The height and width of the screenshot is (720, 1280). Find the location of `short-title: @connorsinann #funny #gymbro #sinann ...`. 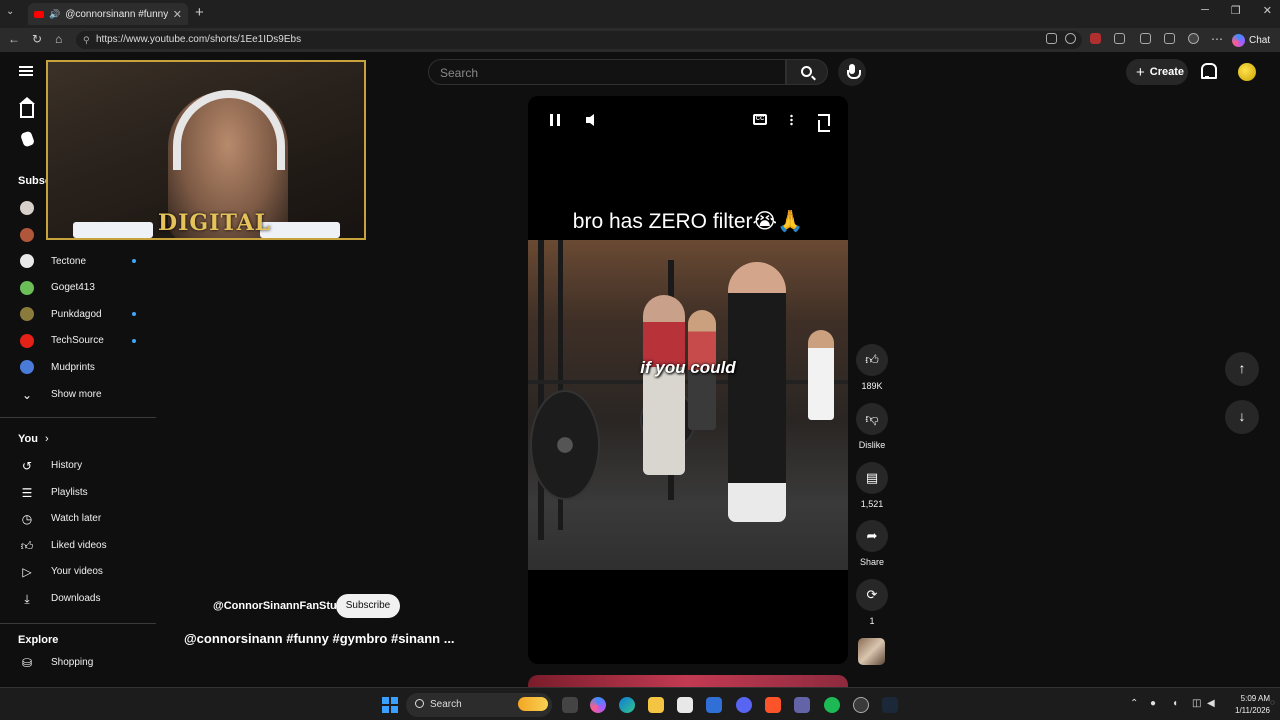

short-title: @connorsinann #funny #gymbro #sinann ... is located at coordinates (319, 638).